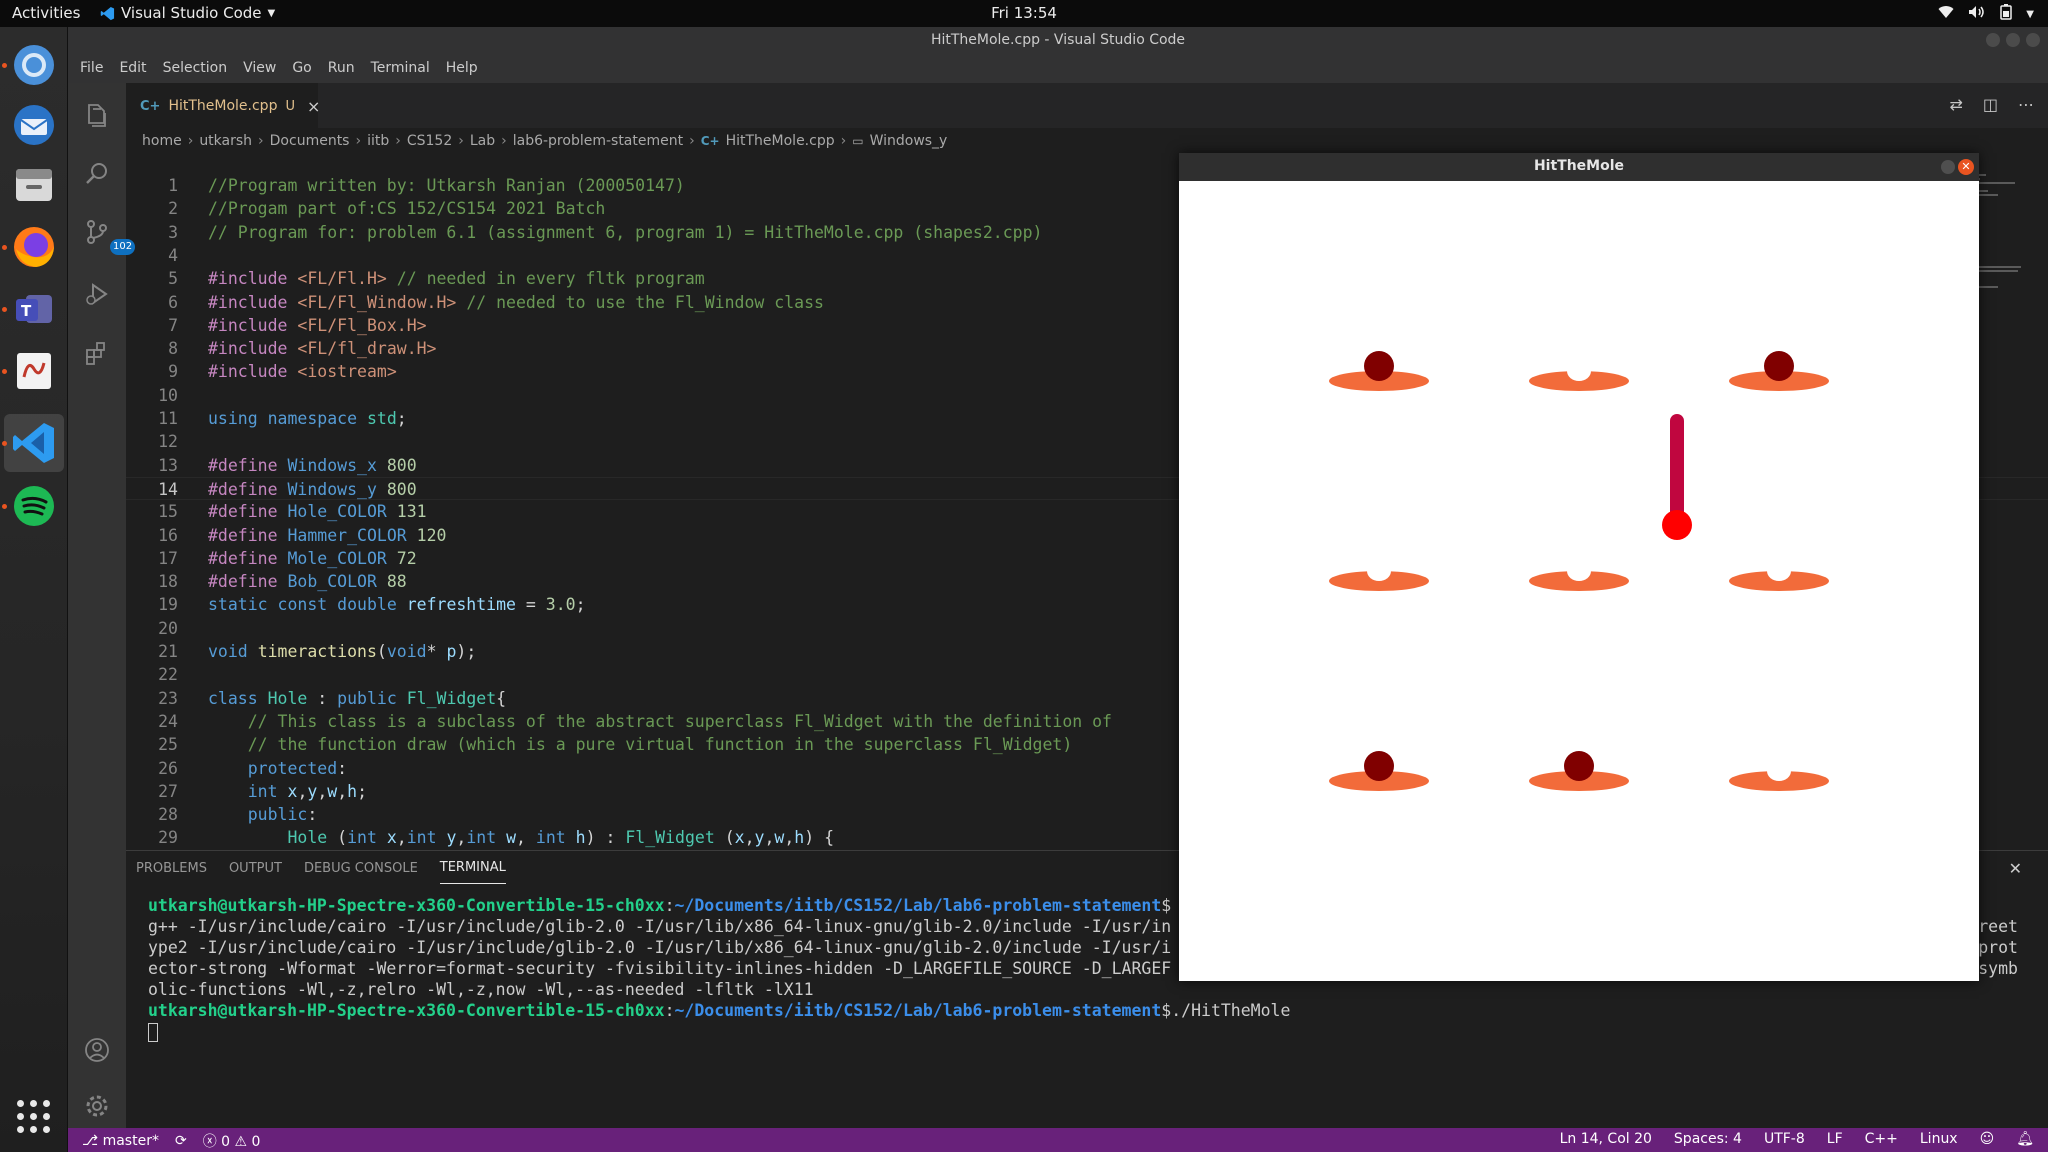 Image resolution: width=2048 pixels, height=1152 pixels. Describe the element at coordinates (313, 106) in the screenshot. I see `close-icon: ×` at that location.